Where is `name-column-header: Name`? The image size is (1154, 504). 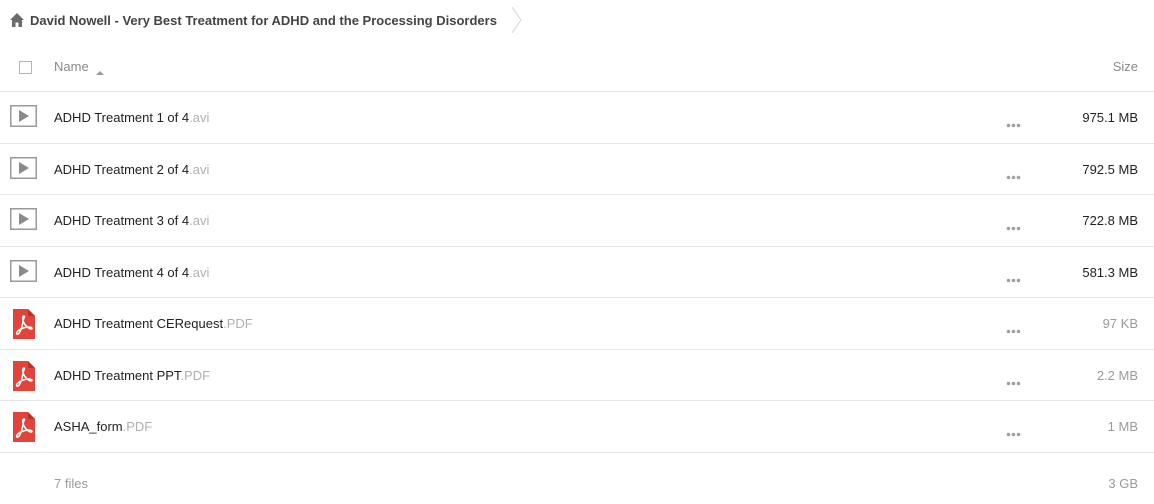
name-column-header: Name is located at coordinates (79, 67).